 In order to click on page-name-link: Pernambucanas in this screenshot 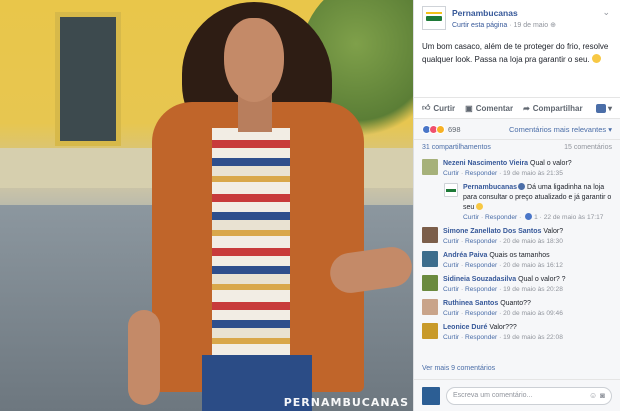, I will do `click(485, 13)`.